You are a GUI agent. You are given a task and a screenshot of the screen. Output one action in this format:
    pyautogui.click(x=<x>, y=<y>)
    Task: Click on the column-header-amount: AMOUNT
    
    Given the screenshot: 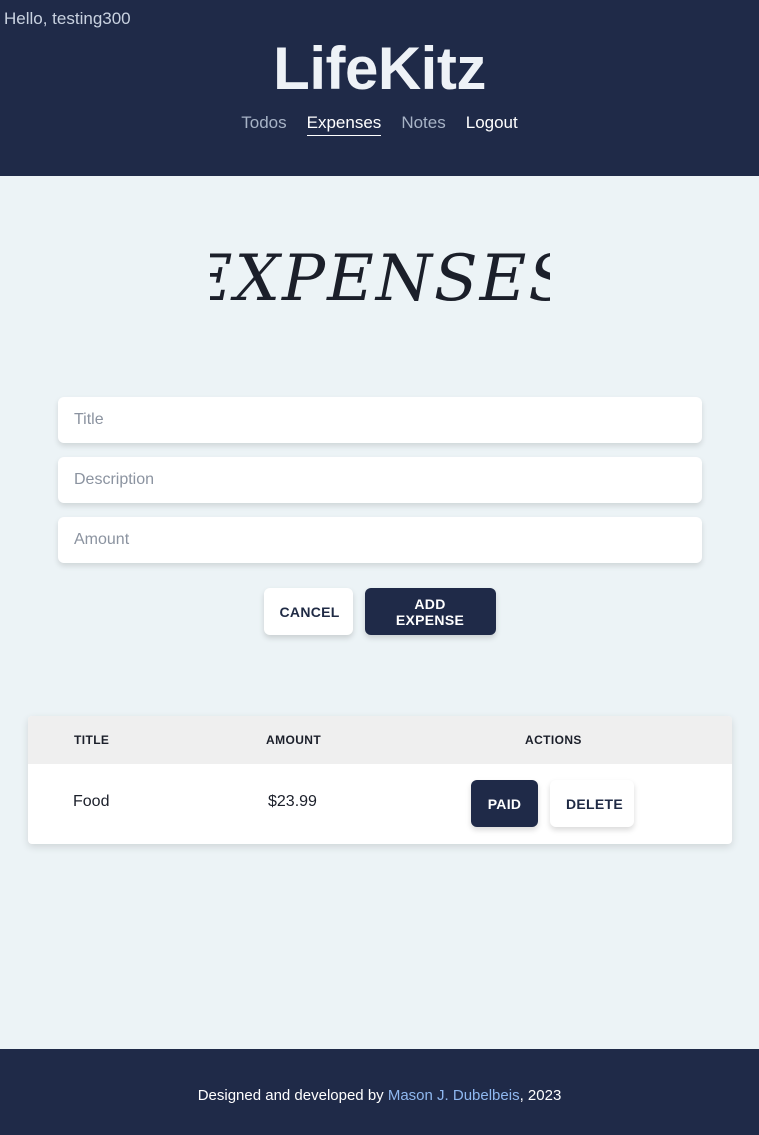 What is the action you would take?
    pyautogui.click(x=294, y=740)
    